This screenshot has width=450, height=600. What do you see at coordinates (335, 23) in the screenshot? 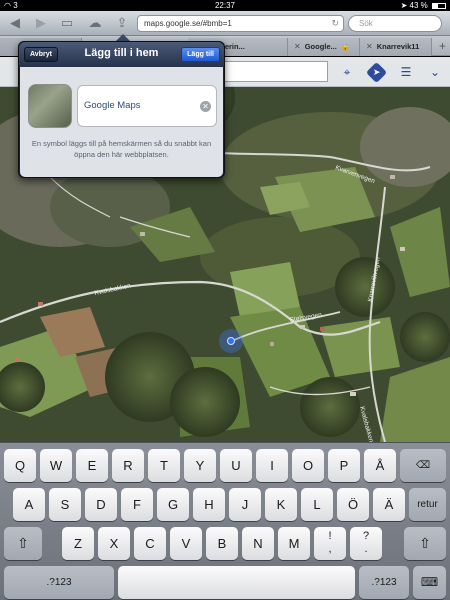
I see `reload-icon: ↻` at bounding box center [335, 23].